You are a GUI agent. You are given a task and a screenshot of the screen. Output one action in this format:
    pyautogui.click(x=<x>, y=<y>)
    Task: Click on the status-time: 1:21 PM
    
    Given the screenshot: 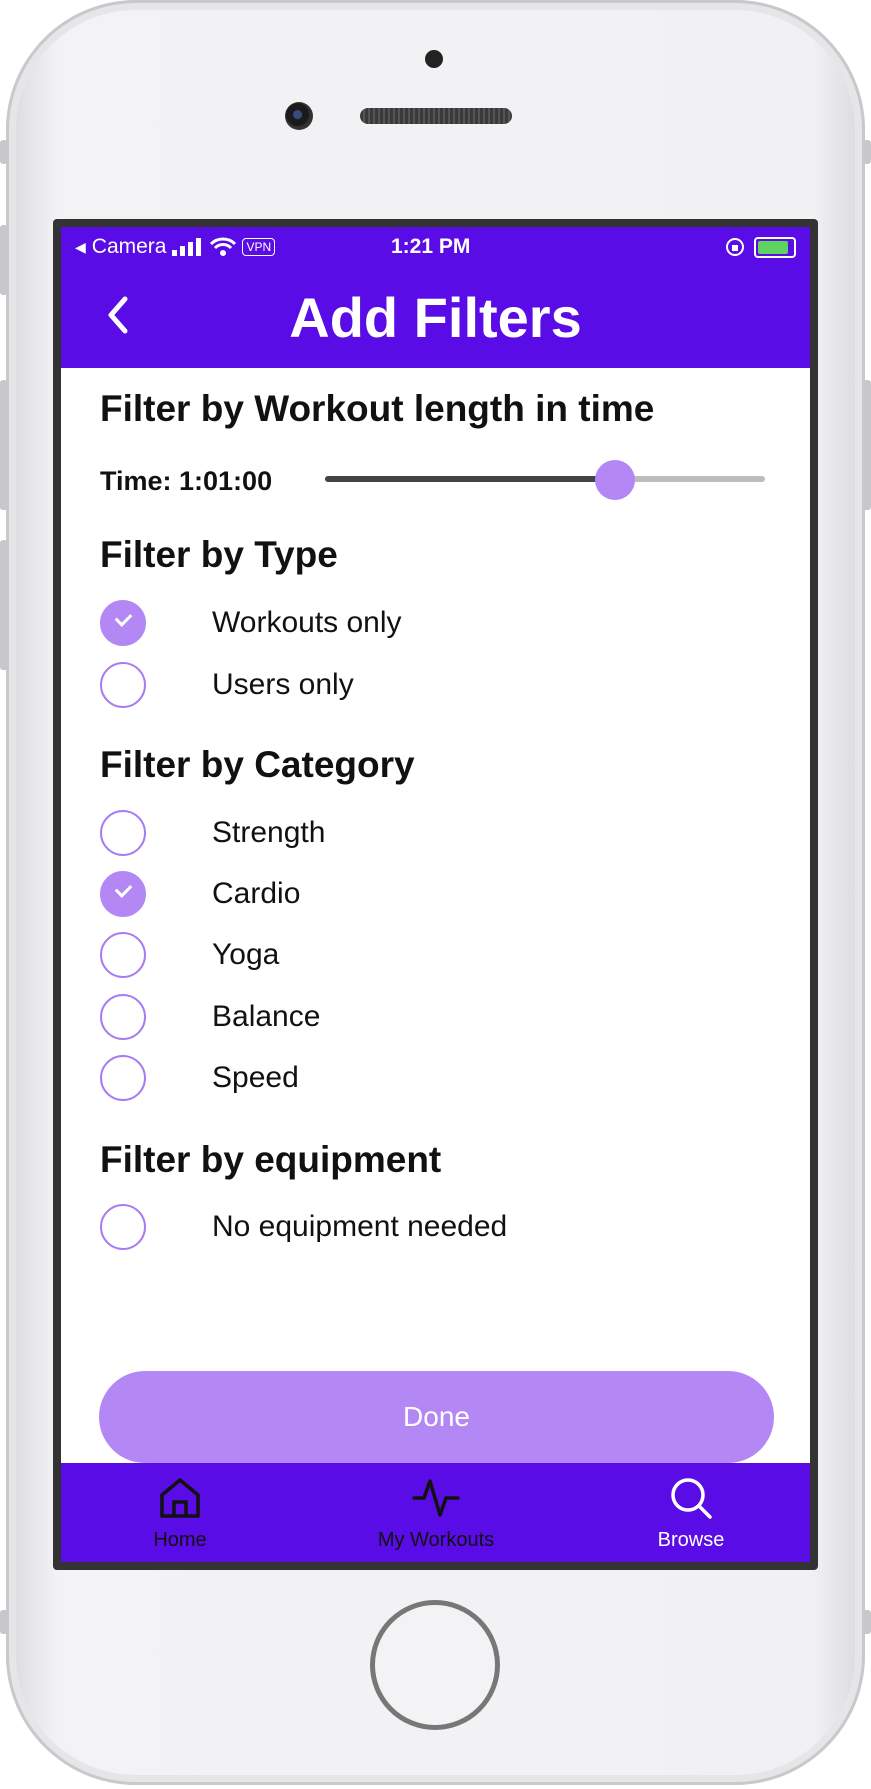 What is the action you would take?
    pyautogui.click(x=431, y=246)
    